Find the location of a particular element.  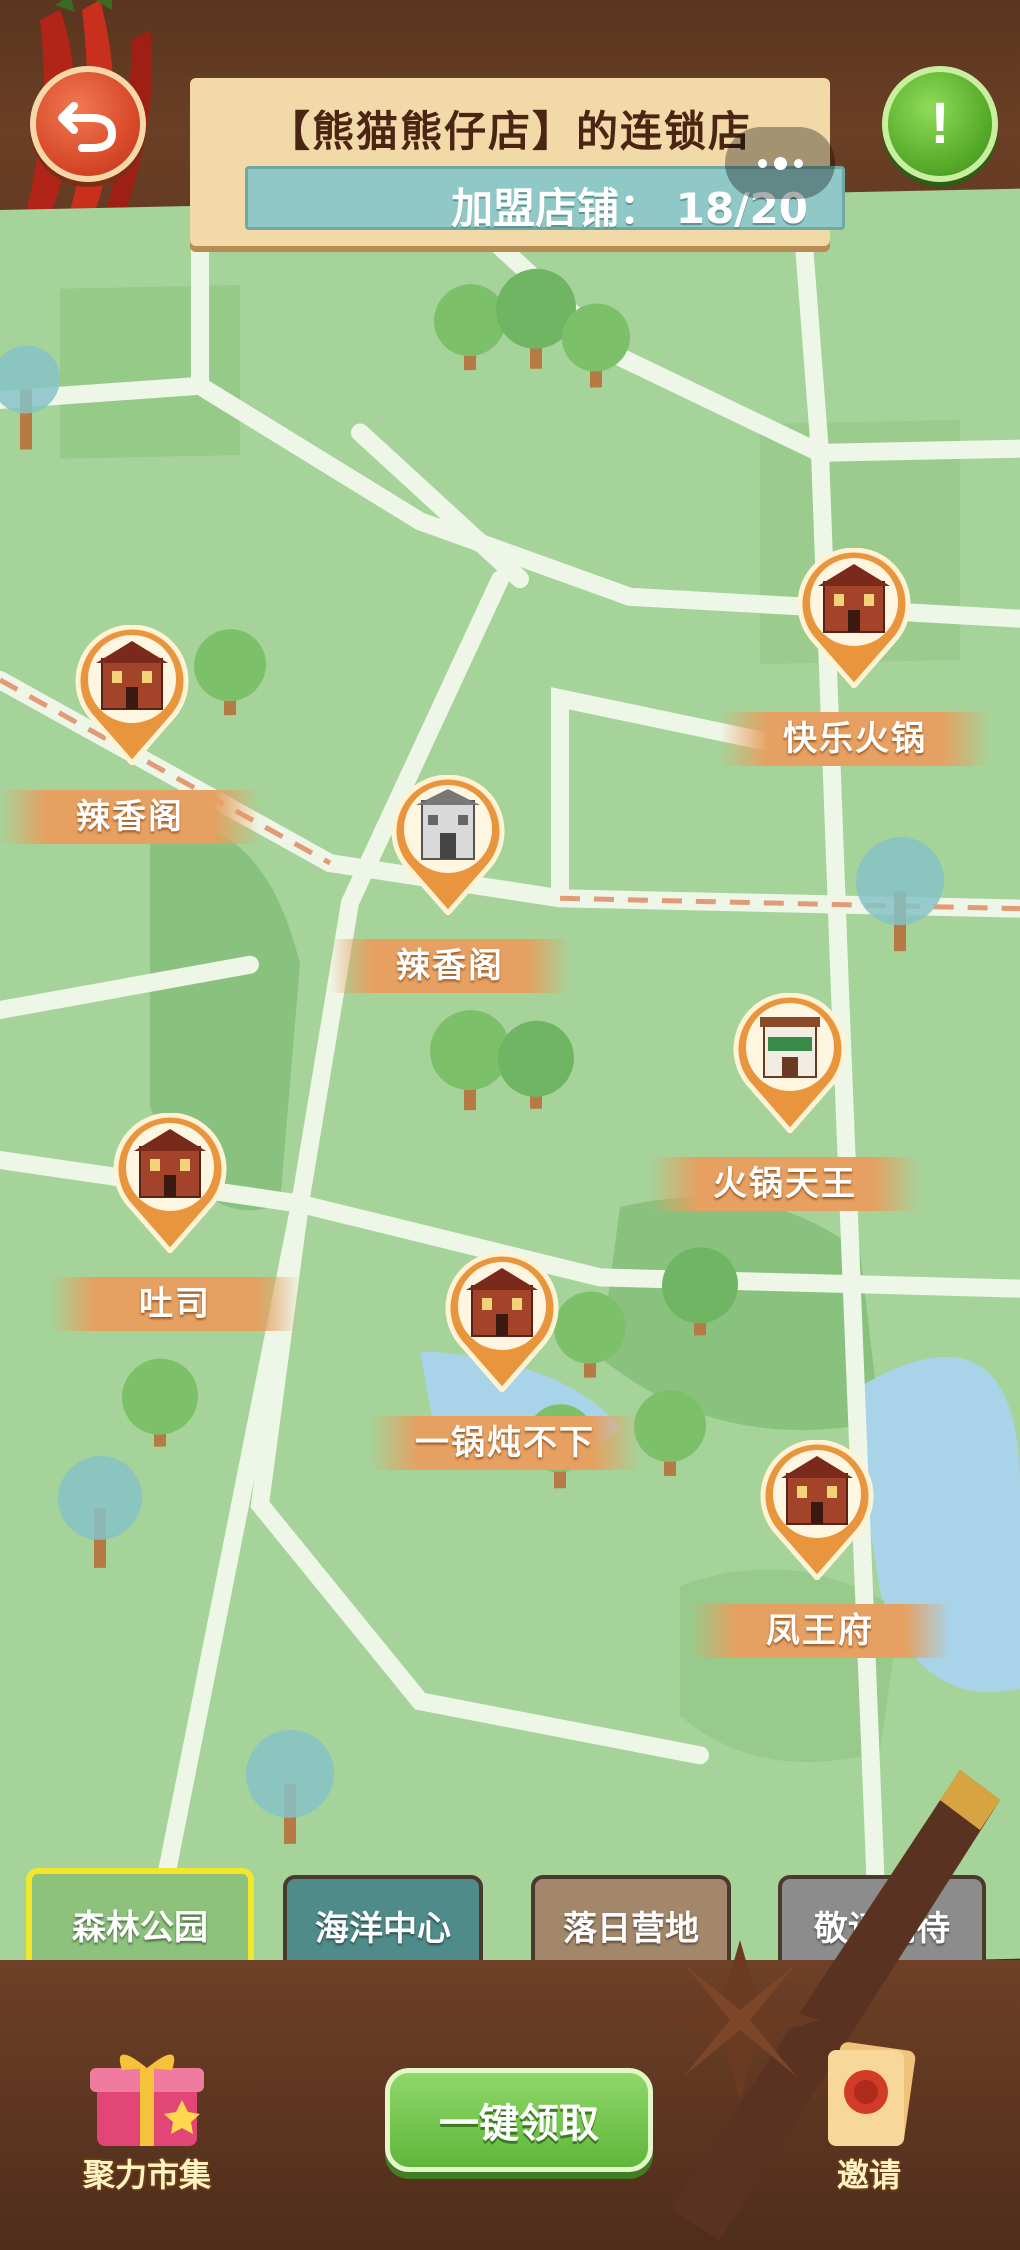

claim-label: 一键领取 is located at coordinates (519, 2124).